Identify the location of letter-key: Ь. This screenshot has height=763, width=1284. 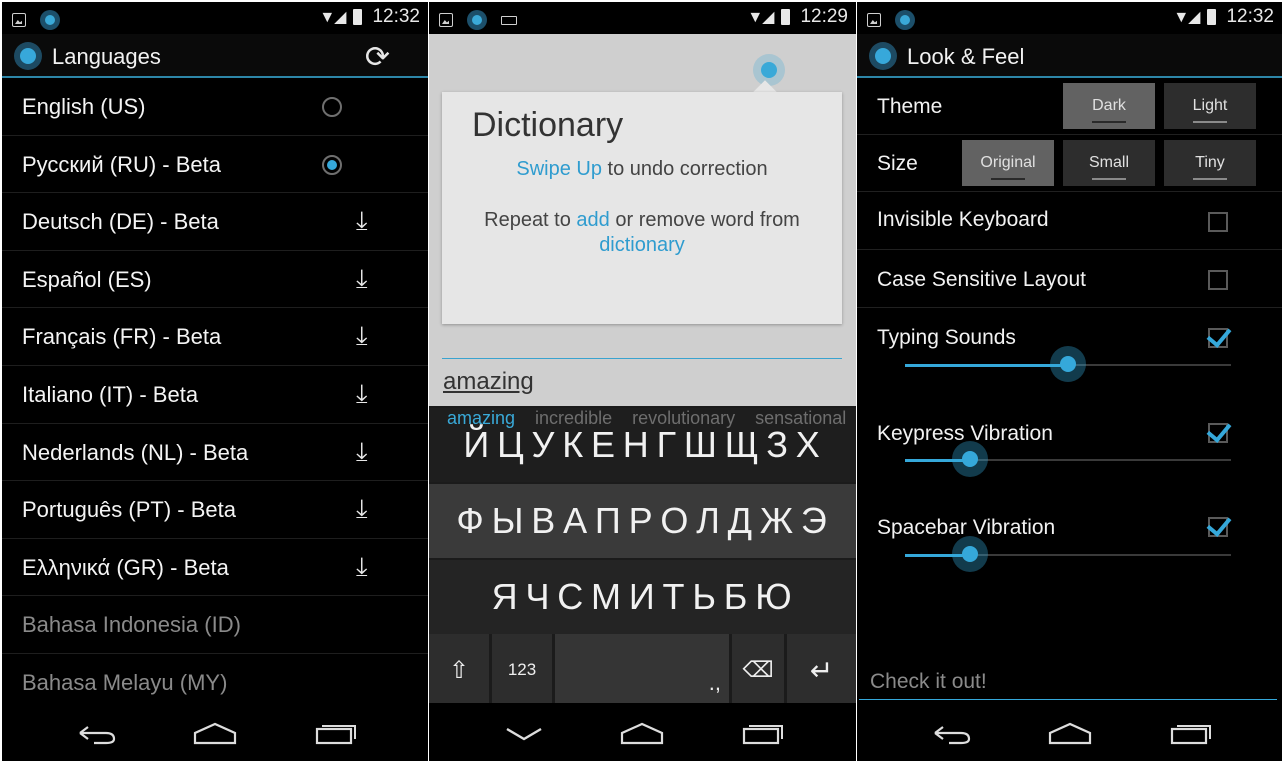
(704, 597).